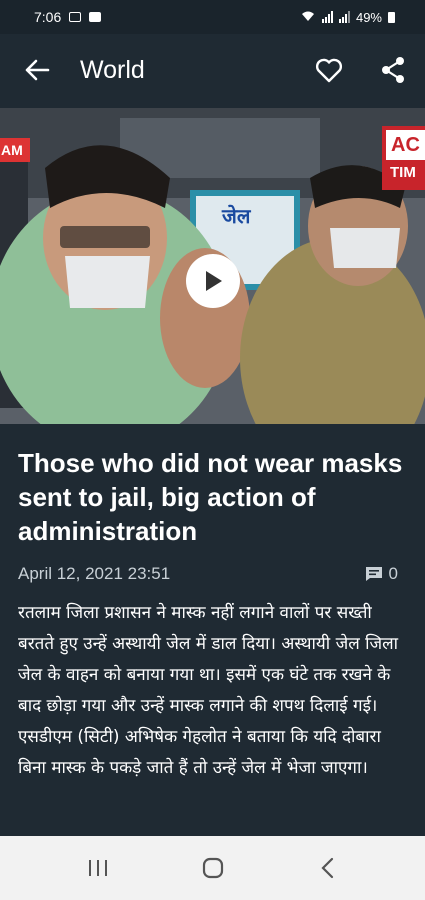 The height and width of the screenshot is (900, 425). I want to click on message-notification-icon, so click(95, 17).